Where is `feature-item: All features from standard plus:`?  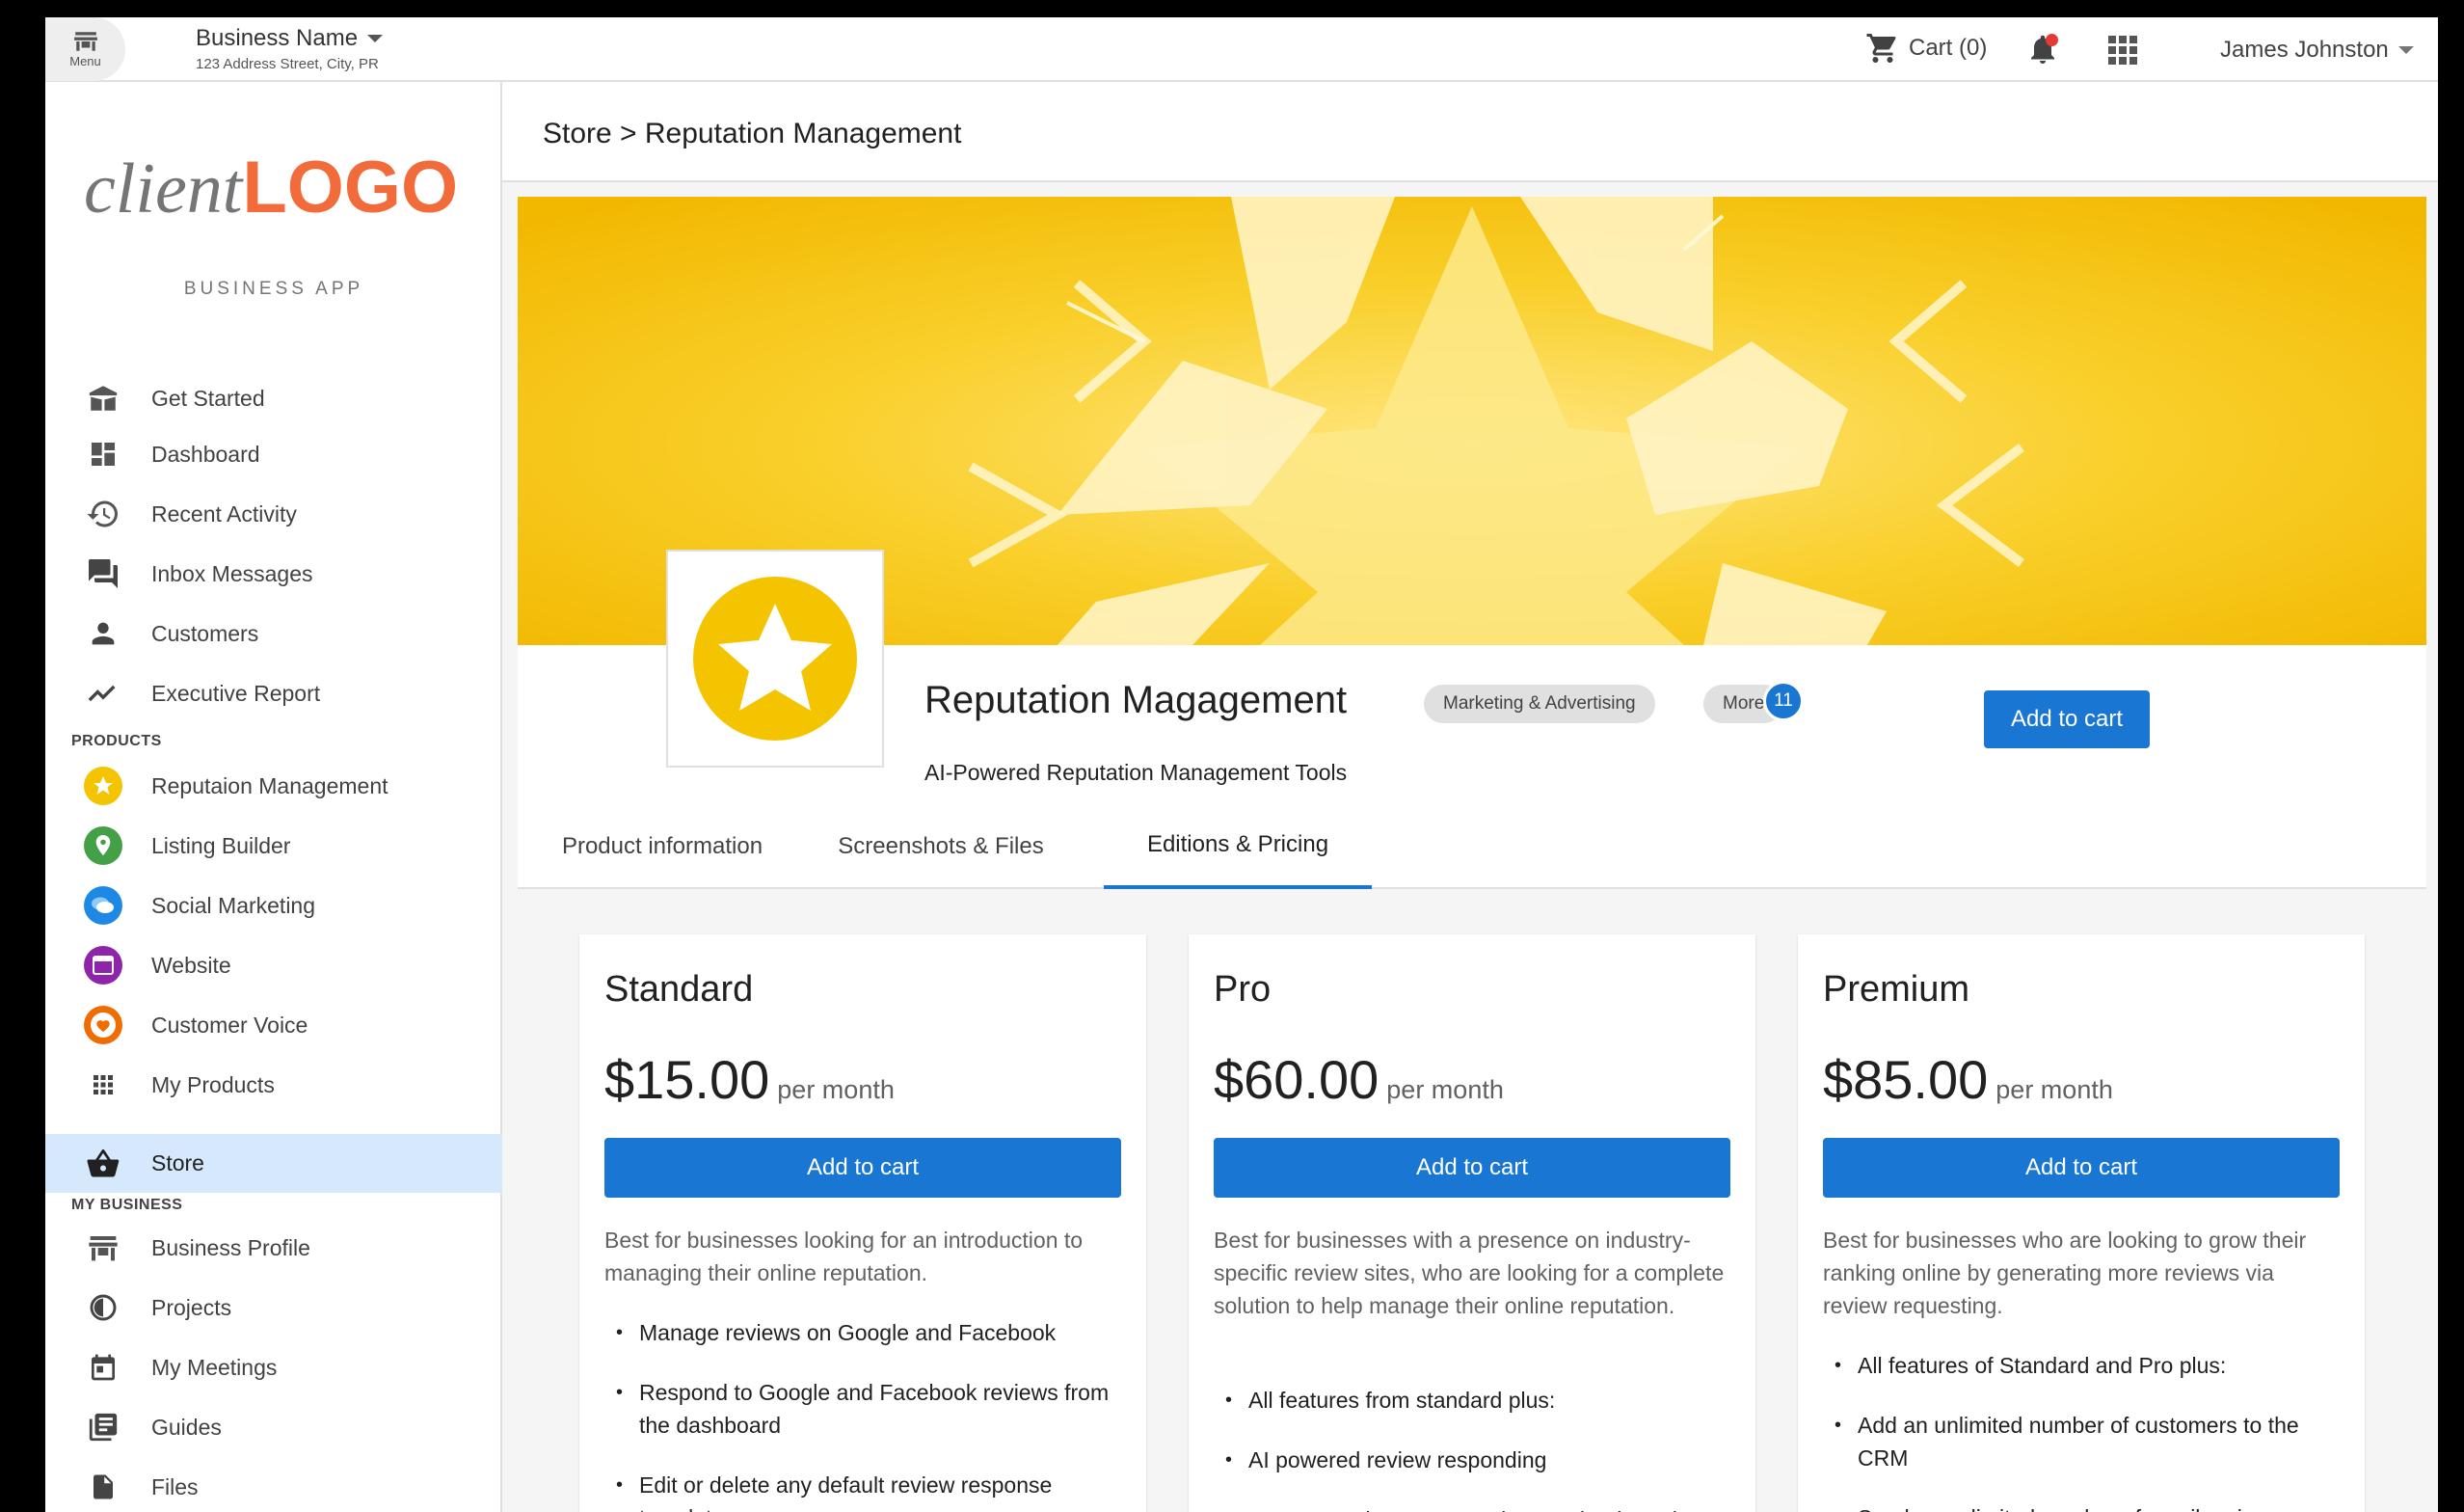
feature-item: All features from standard plus: is located at coordinates (1474, 1400).